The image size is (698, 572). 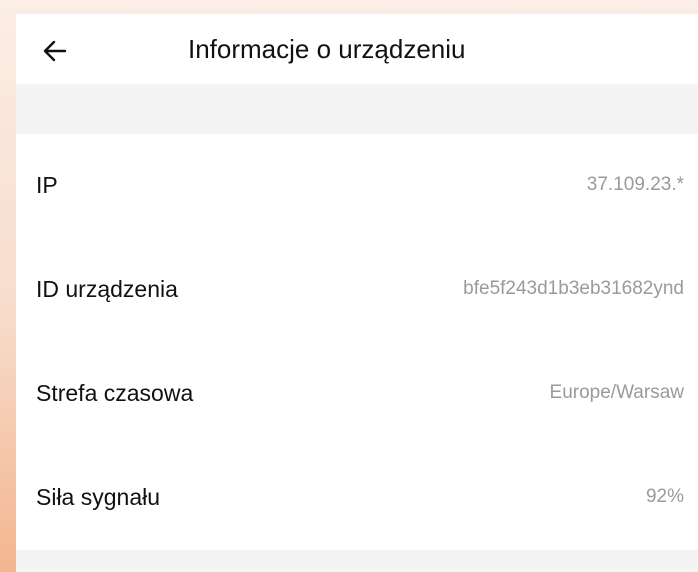 What do you see at coordinates (573, 288) in the screenshot?
I see `info-value-device-id: bfe5f243d1b3eb31682ynd` at bounding box center [573, 288].